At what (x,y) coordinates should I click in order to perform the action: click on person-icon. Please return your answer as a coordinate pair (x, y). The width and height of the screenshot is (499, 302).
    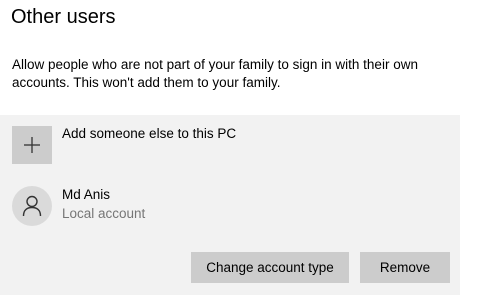
    Looking at the image, I should click on (32, 206).